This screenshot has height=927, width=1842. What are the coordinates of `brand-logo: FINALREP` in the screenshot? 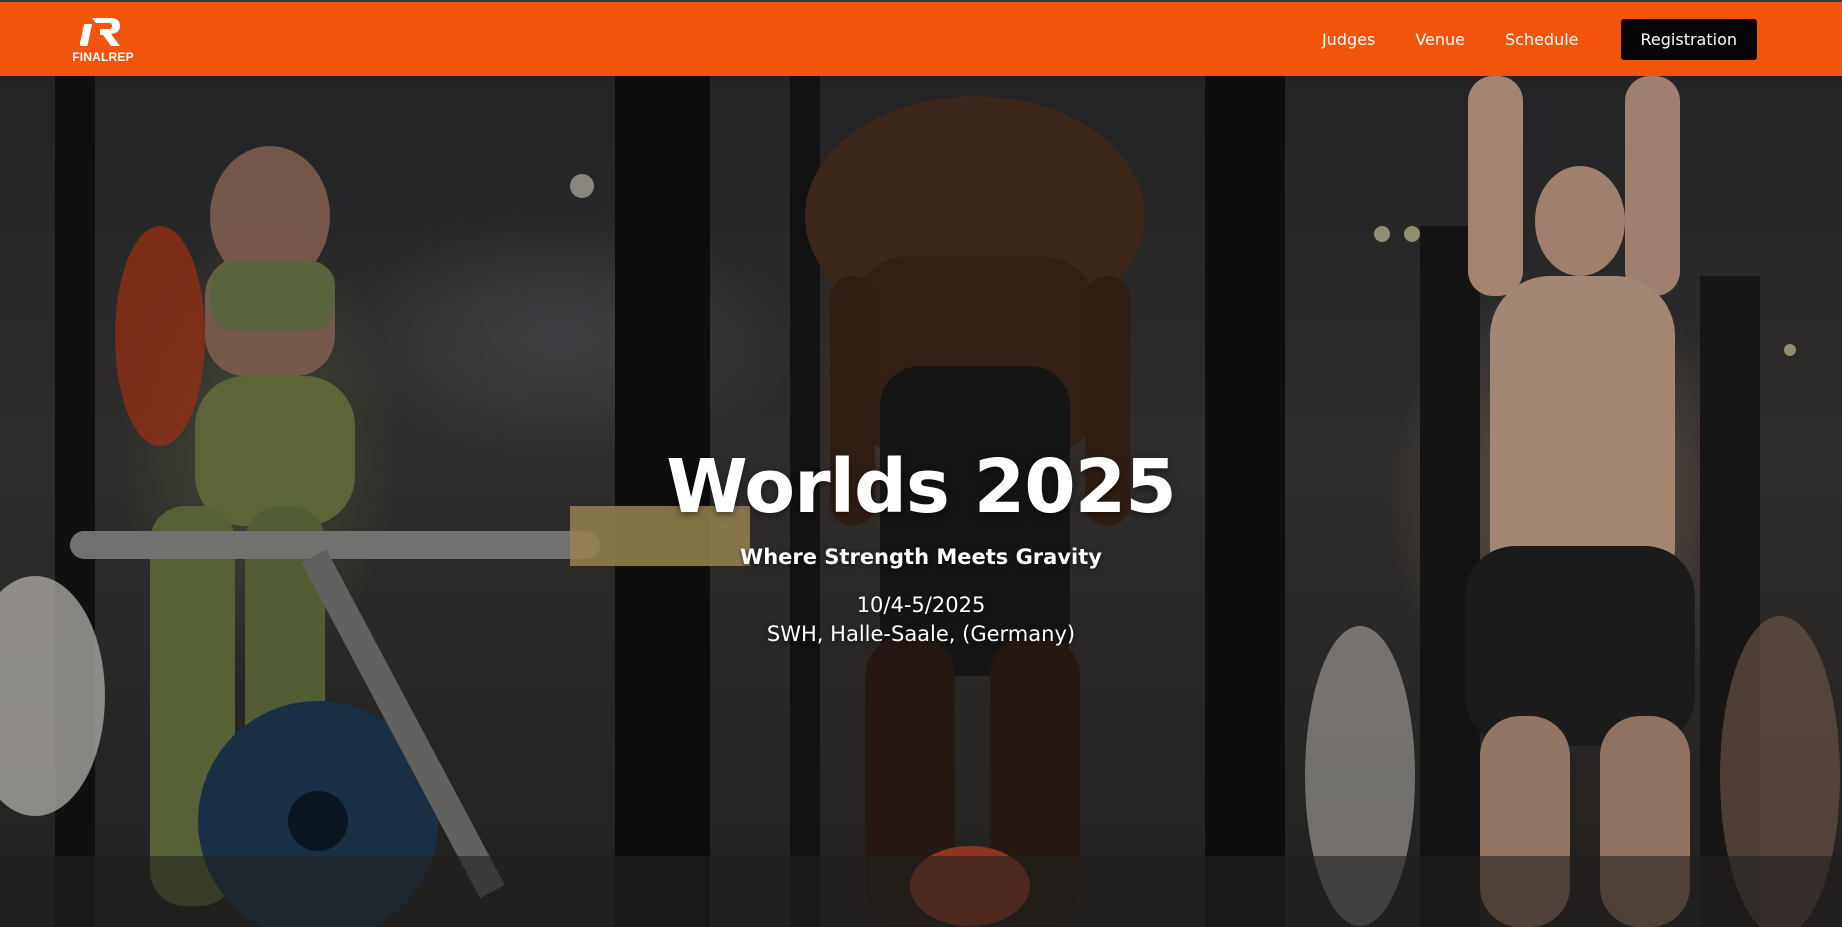 It's located at (103, 39).